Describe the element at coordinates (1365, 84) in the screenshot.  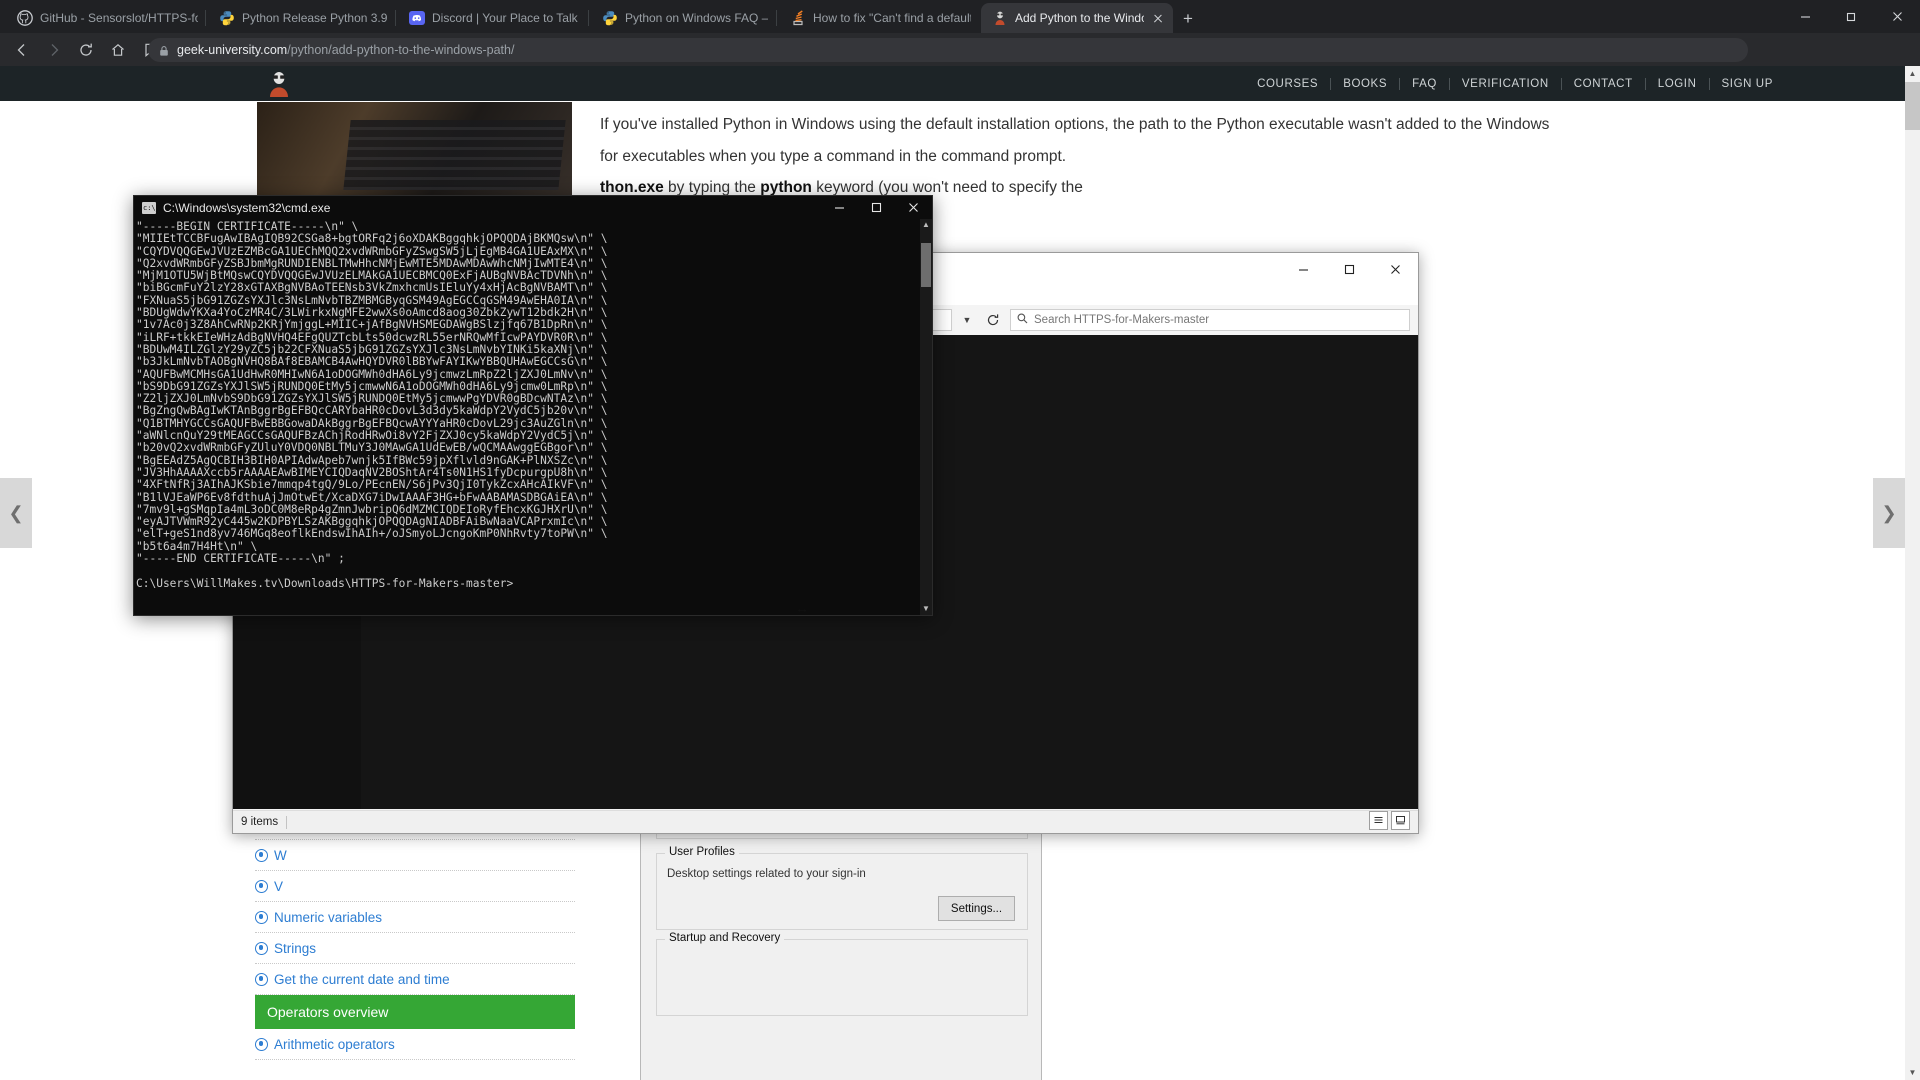
I see `site-nav-item-books: BOOKS` at that location.